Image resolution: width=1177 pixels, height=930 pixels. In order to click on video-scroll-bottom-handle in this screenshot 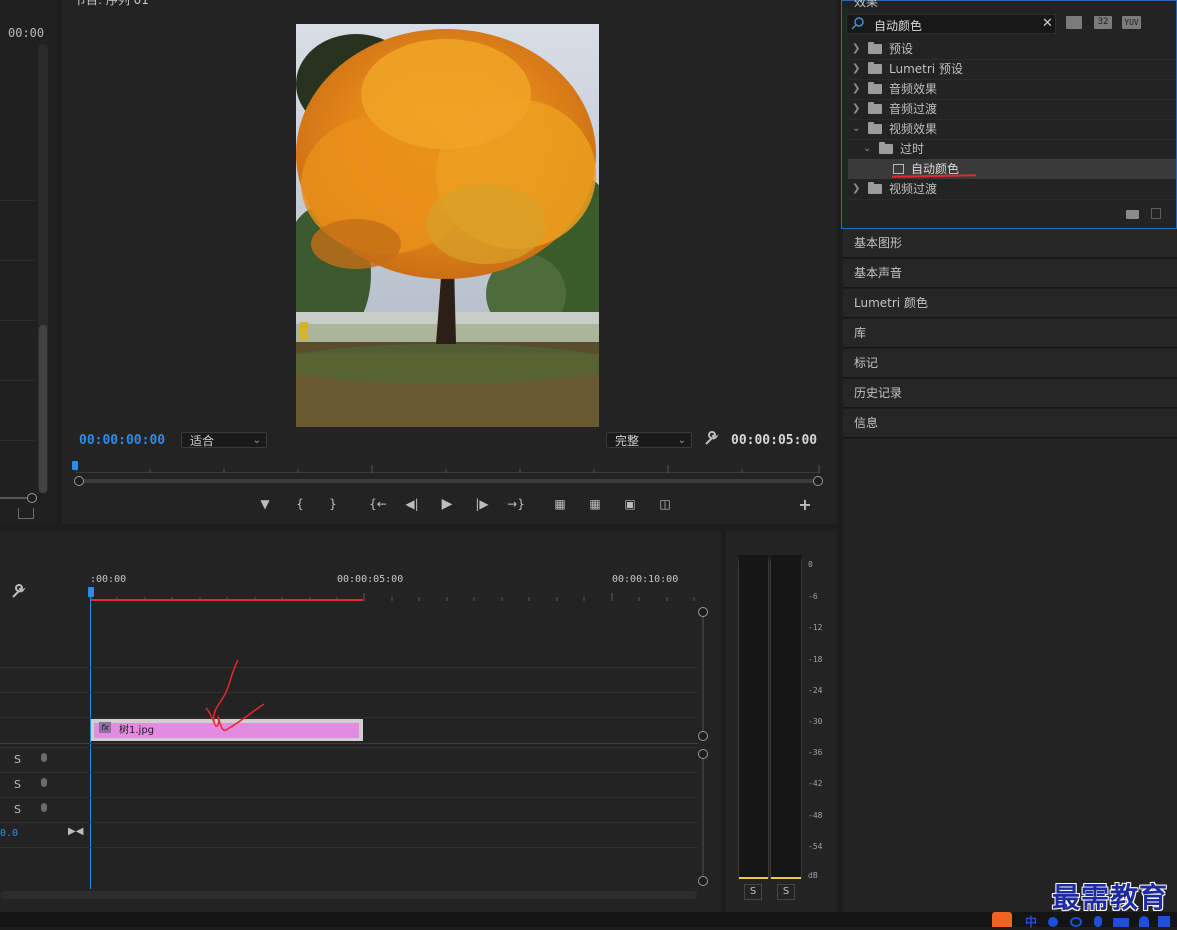, I will do `click(703, 736)`.